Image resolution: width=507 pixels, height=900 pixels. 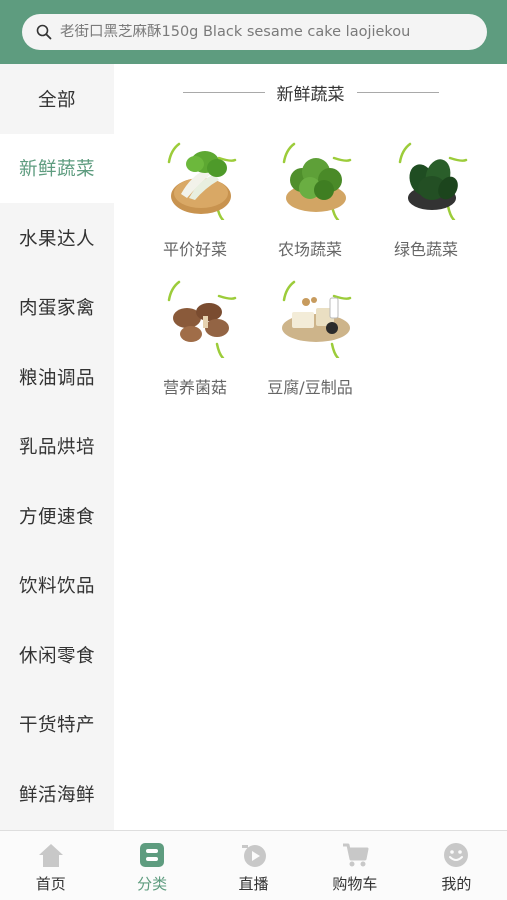 What do you see at coordinates (57, 516) in the screenshot?
I see `sidebar-item-instant-food: 方便速食` at bounding box center [57, 516].